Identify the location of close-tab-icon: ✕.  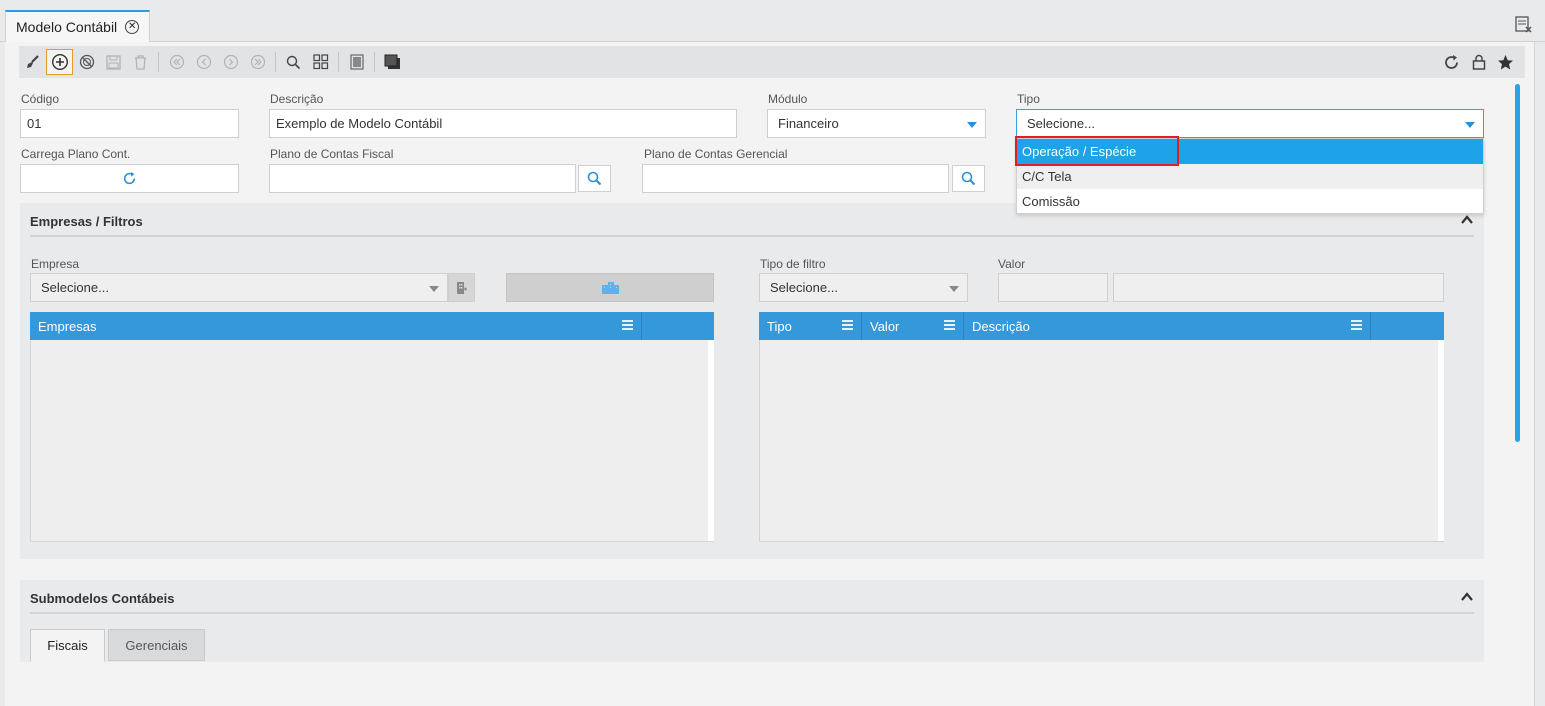
(132, 27).